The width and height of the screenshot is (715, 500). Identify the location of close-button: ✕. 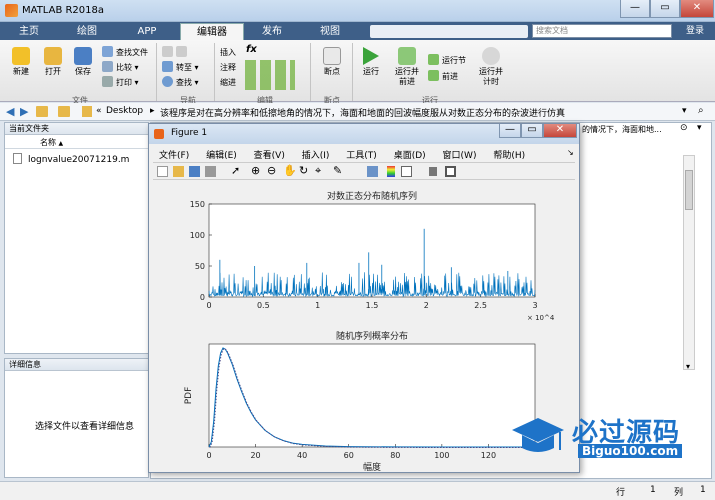
(697, 9).